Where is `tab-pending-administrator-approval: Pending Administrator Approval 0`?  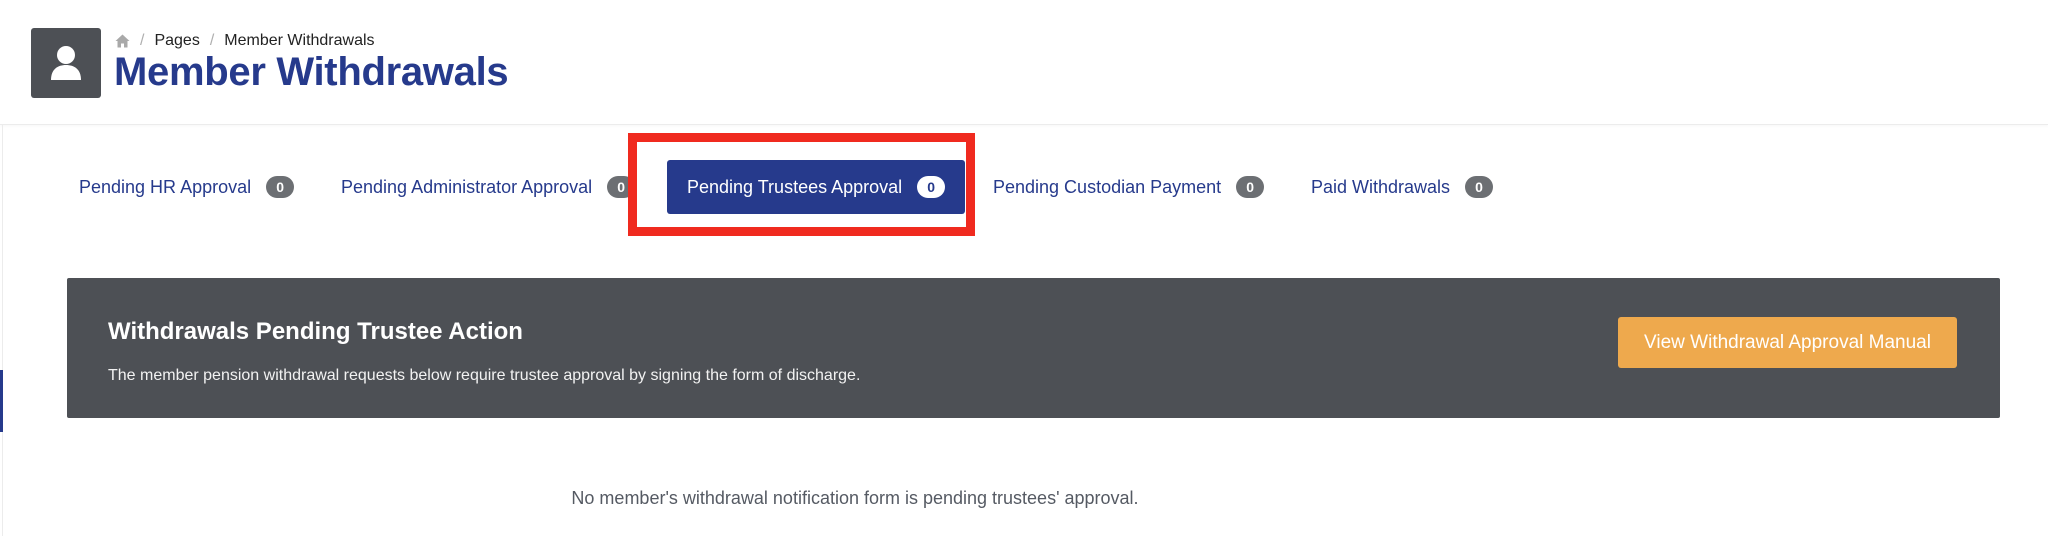
tab-pending-administrator-approval: Pending Administrator Approval 0 is located at coordinates (488, 187).